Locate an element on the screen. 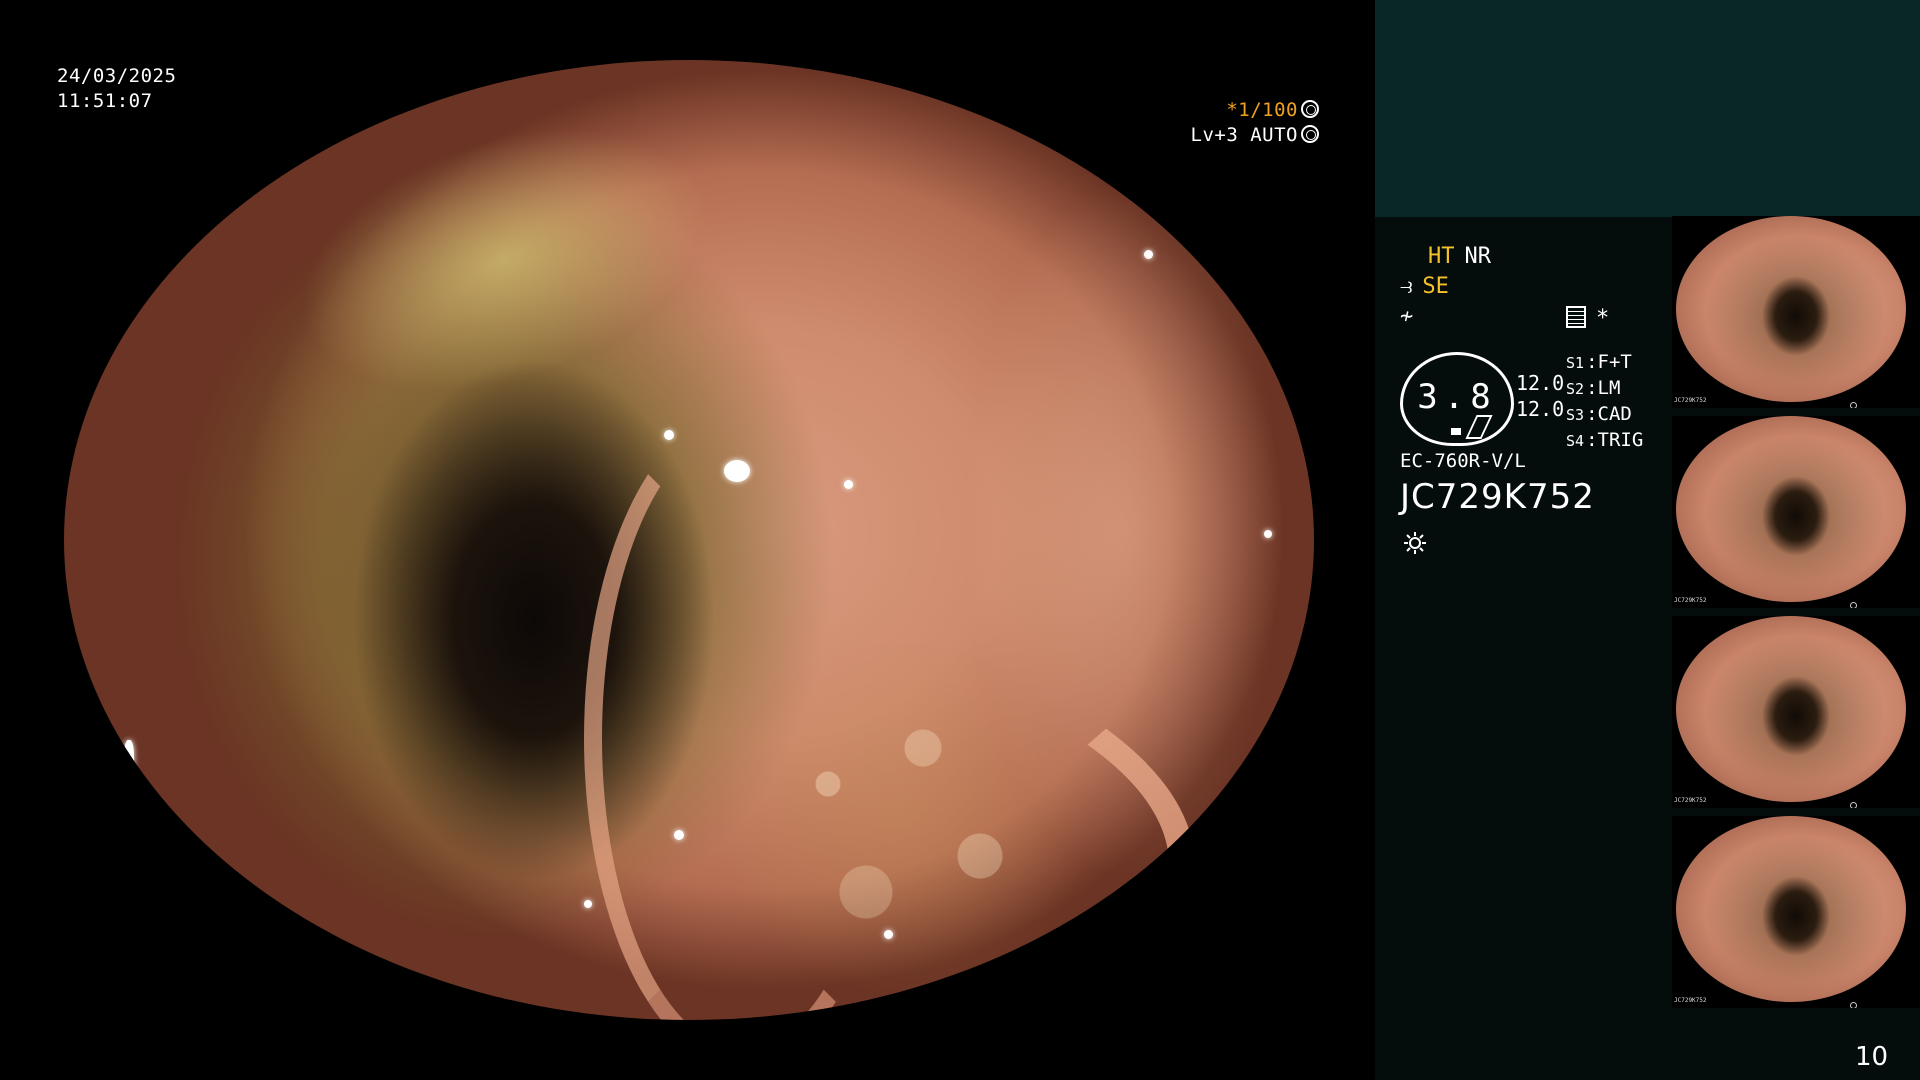  magnification-gauge: 3.8 is located at coordinates (1457, 399).